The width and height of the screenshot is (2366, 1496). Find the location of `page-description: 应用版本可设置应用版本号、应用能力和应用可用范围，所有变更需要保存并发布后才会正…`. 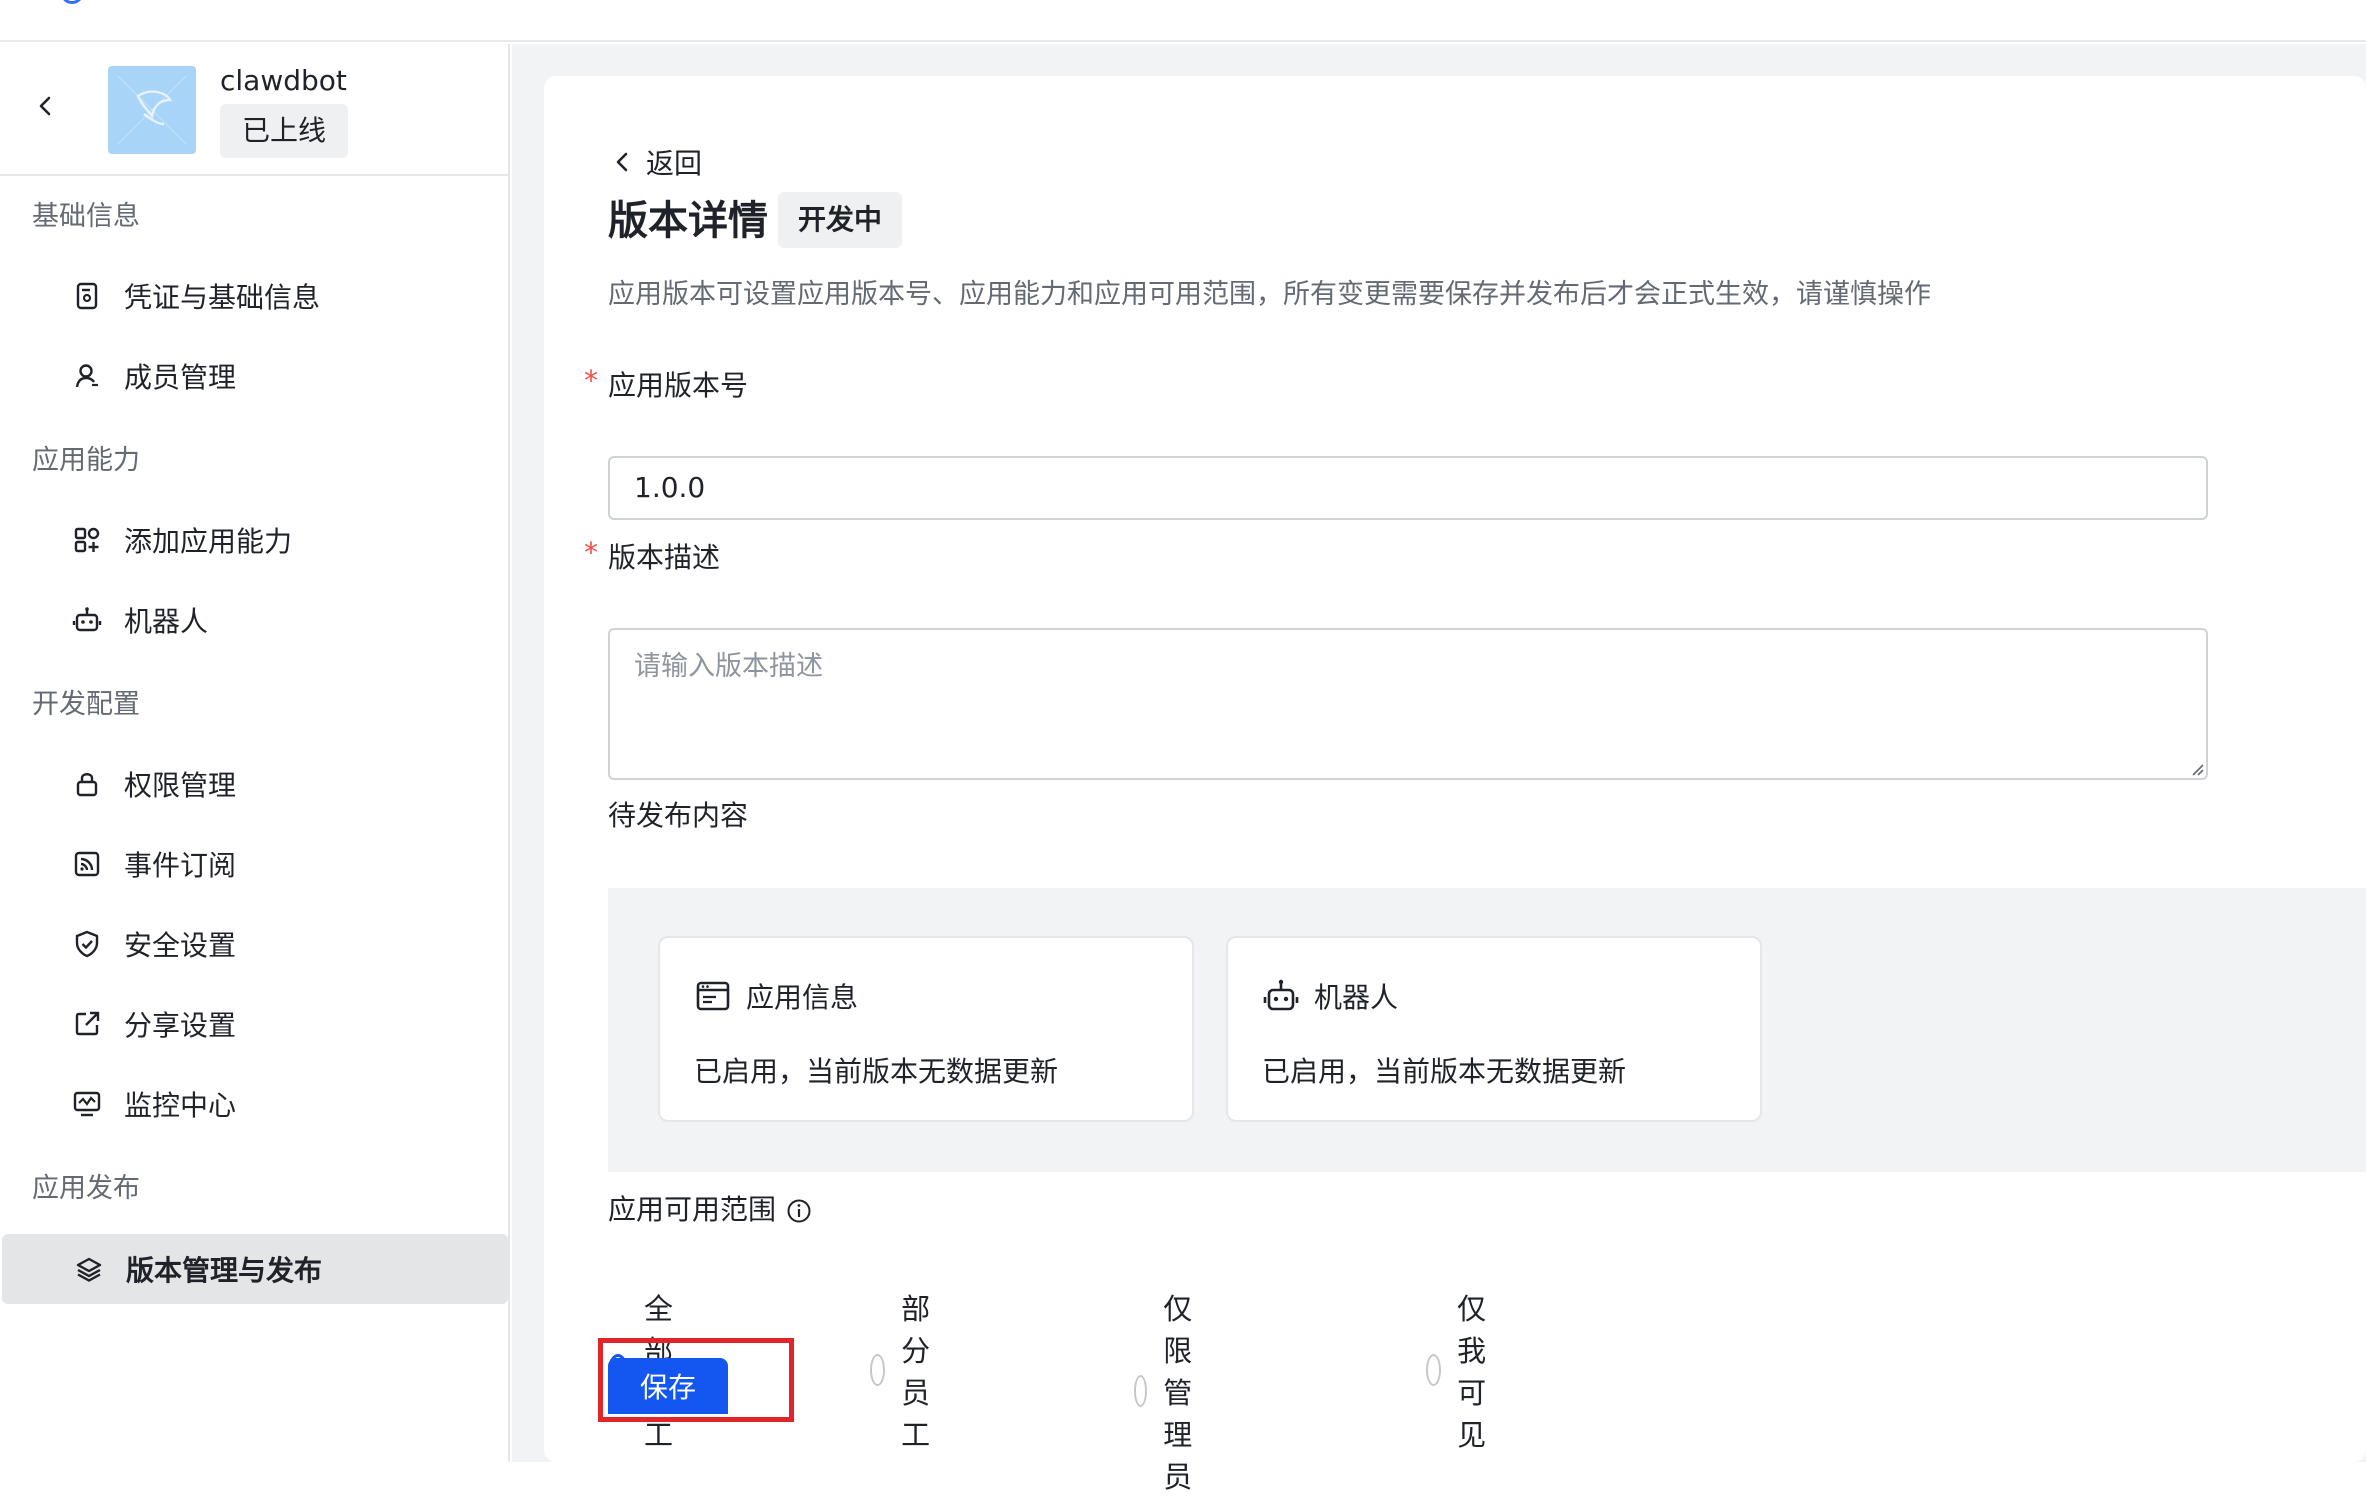

page-description: 应用版本可设置应用版本号、应用能力和应用可用范围，所有变更需要保存并发布后才会正… is located at coordinates (1269, 294).